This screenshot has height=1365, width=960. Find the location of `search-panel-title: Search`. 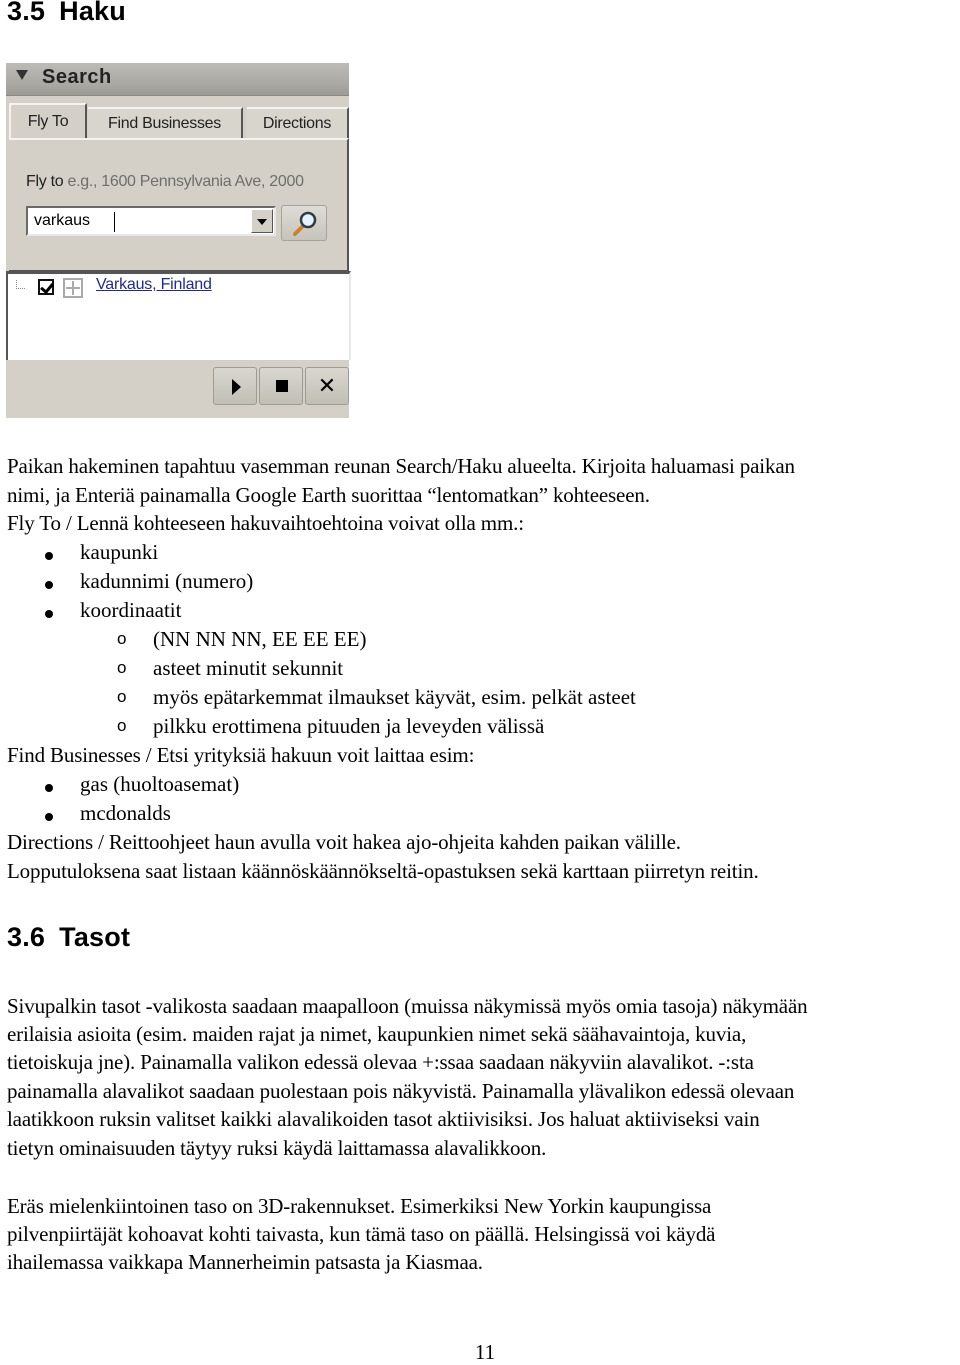

search-panel-title: Search is located at coordinates (77, 77).